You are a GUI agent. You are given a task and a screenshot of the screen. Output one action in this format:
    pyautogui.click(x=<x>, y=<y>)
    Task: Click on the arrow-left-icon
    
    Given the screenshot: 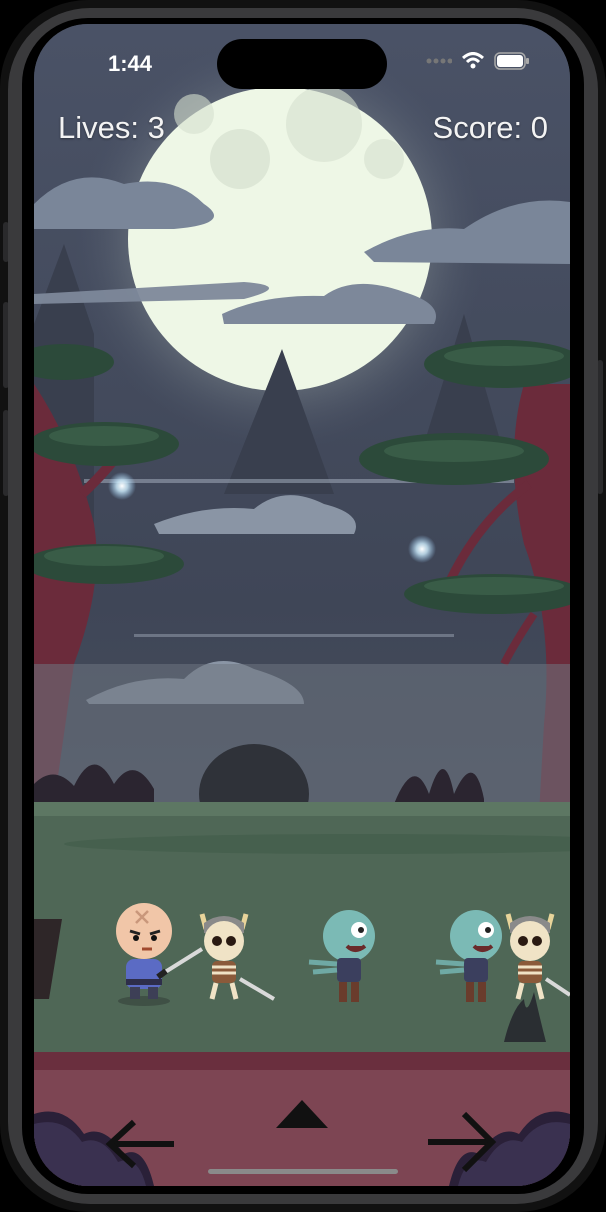 What is the action you would take?
    pyautogui.click(x=139, y=1144)
    